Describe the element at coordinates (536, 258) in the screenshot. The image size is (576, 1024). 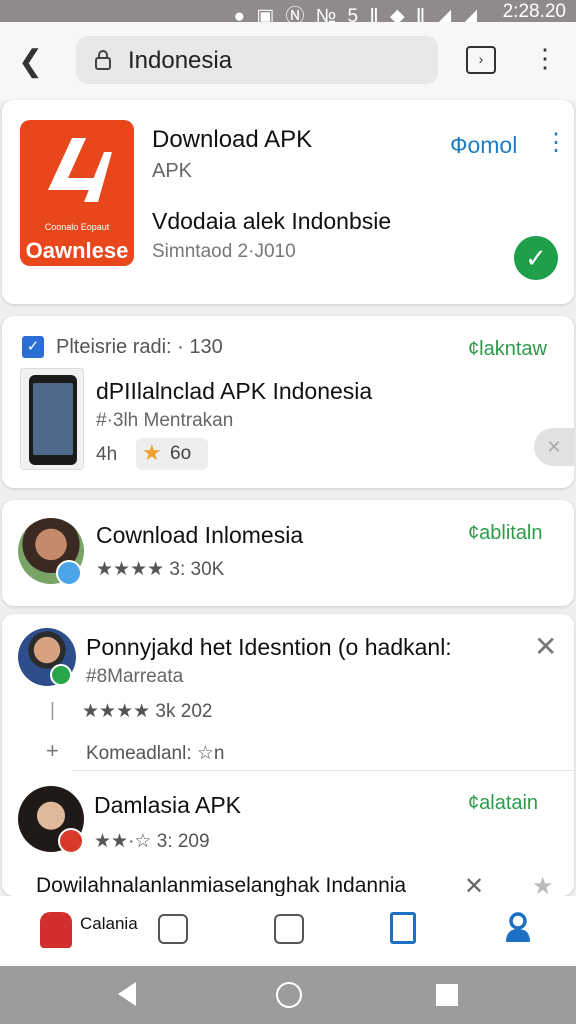
I see `check-icon: ✓` at that location.